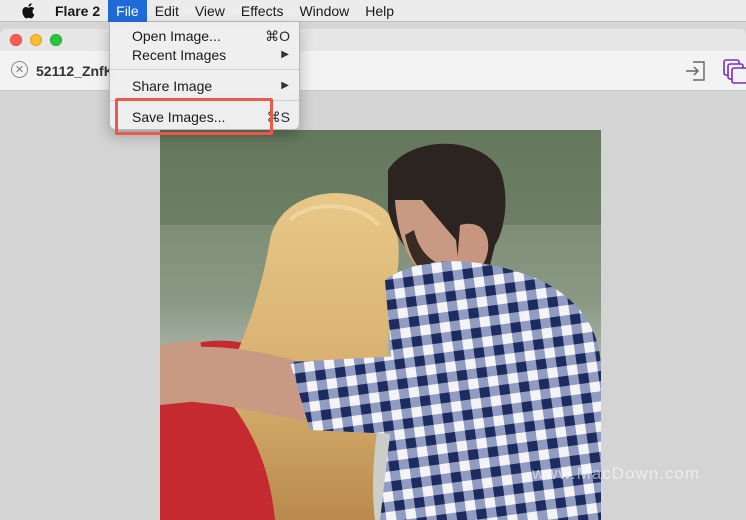  I want to click on menu-item-shortcut: ⌘O, so click(277, 36).